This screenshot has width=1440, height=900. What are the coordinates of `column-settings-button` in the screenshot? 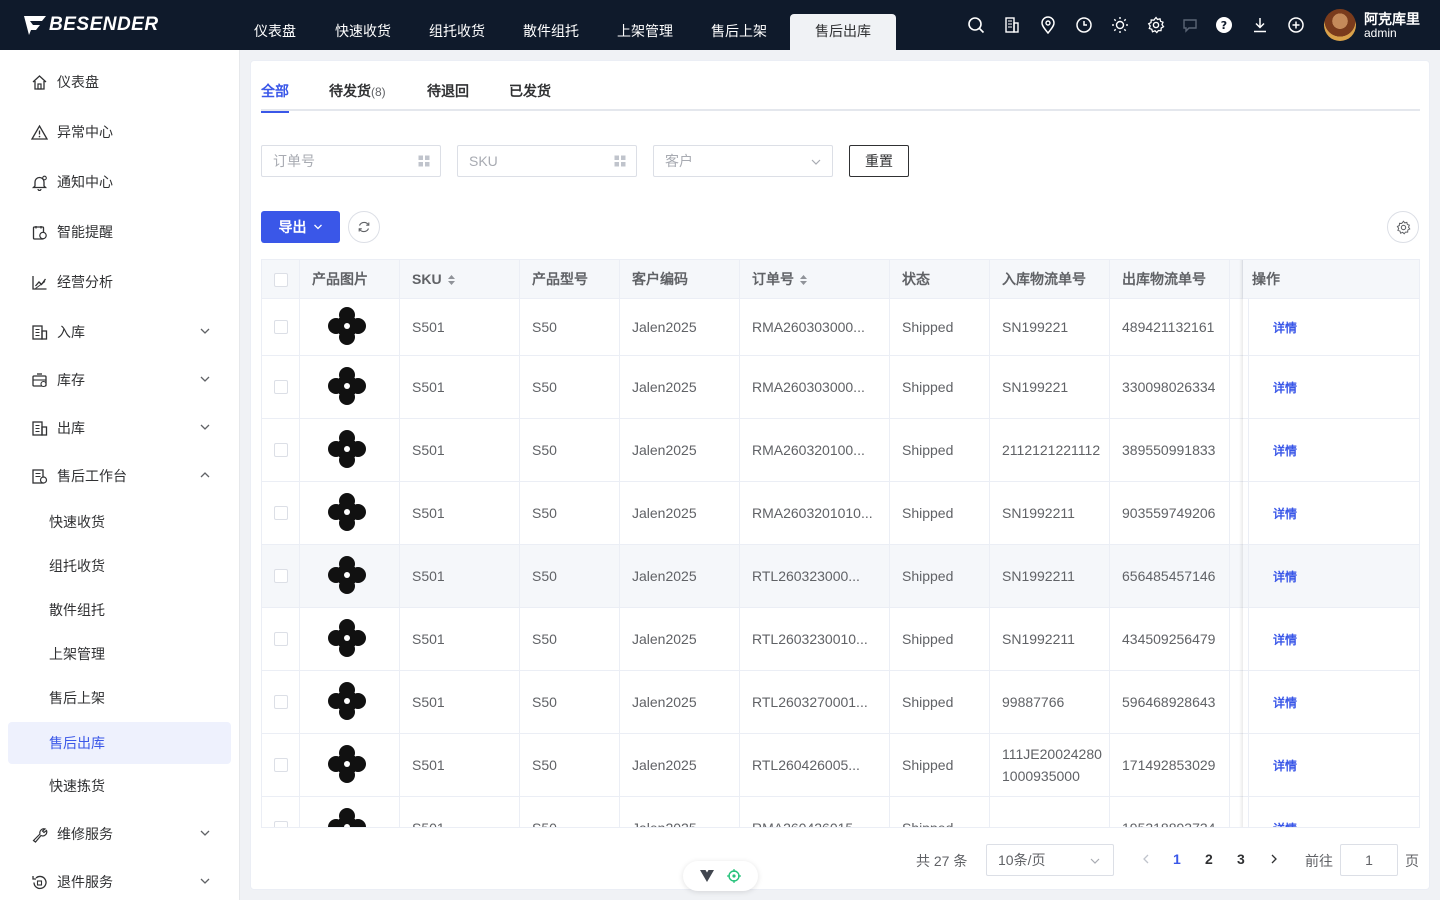 It's located at (1403, 227).